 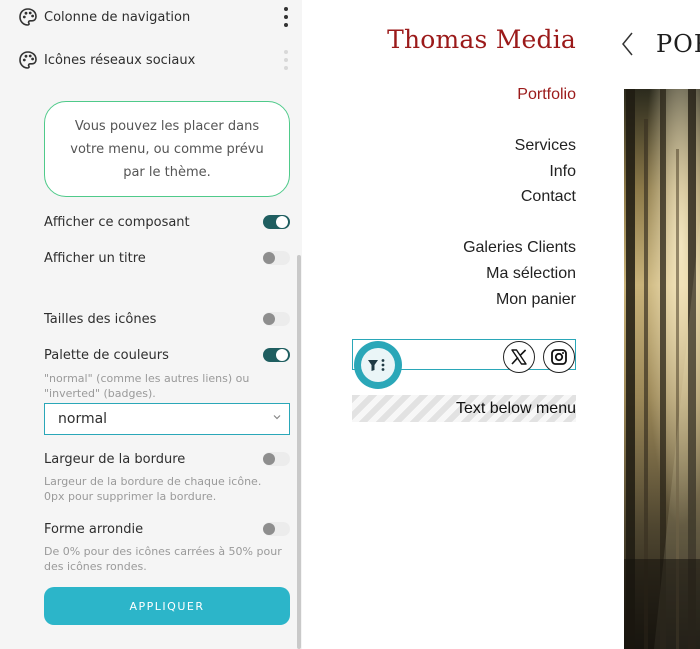 I want to click on text-below-menu-label: Text below menu, so click(x=515, y=408).